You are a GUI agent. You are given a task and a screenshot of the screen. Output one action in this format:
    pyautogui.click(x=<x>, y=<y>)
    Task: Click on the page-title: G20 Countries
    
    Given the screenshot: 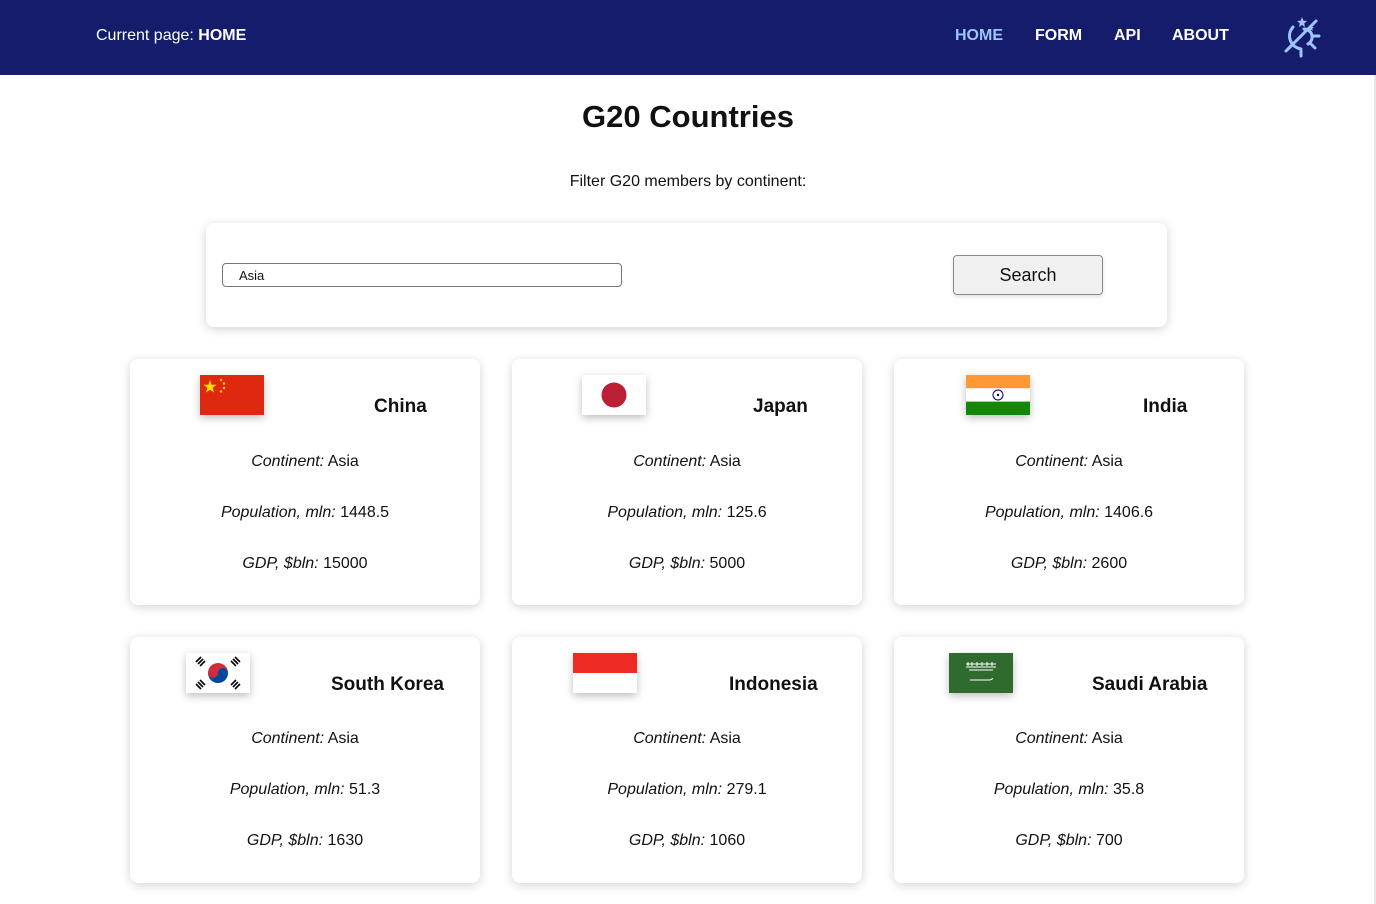 What is the action you would take?
    pyautogui.click(x=688, y=116)
    